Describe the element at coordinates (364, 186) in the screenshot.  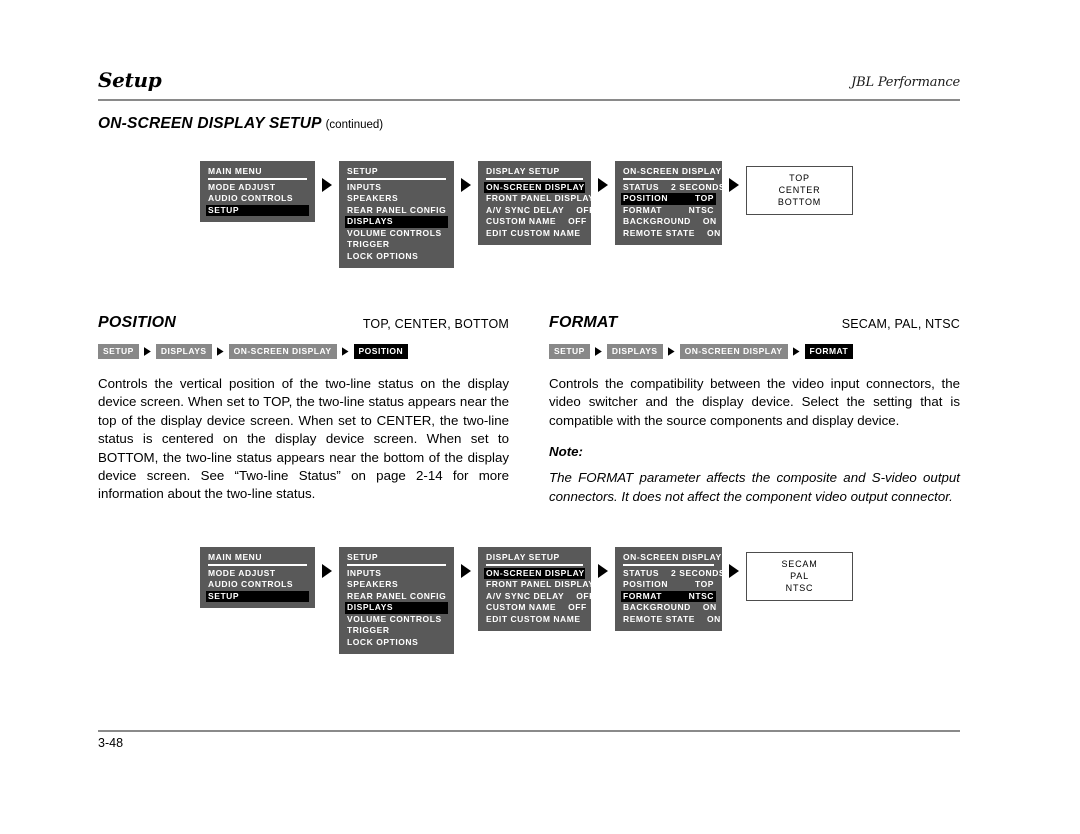
I see `menu-row-label: INPUTS` at that location.